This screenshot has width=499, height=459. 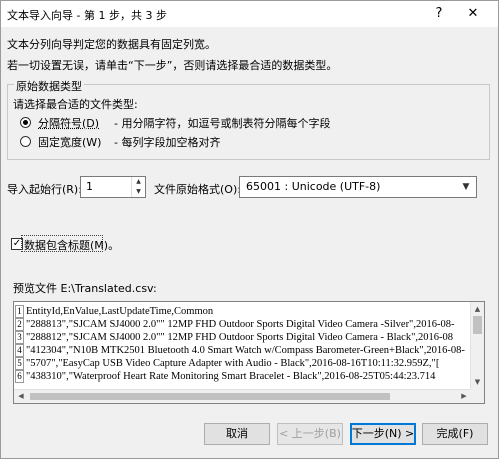 What do you see at coordinates (89, 186) in the screenshot?
I see `import-start-row-value: 1` at bounding box center [89, 186].